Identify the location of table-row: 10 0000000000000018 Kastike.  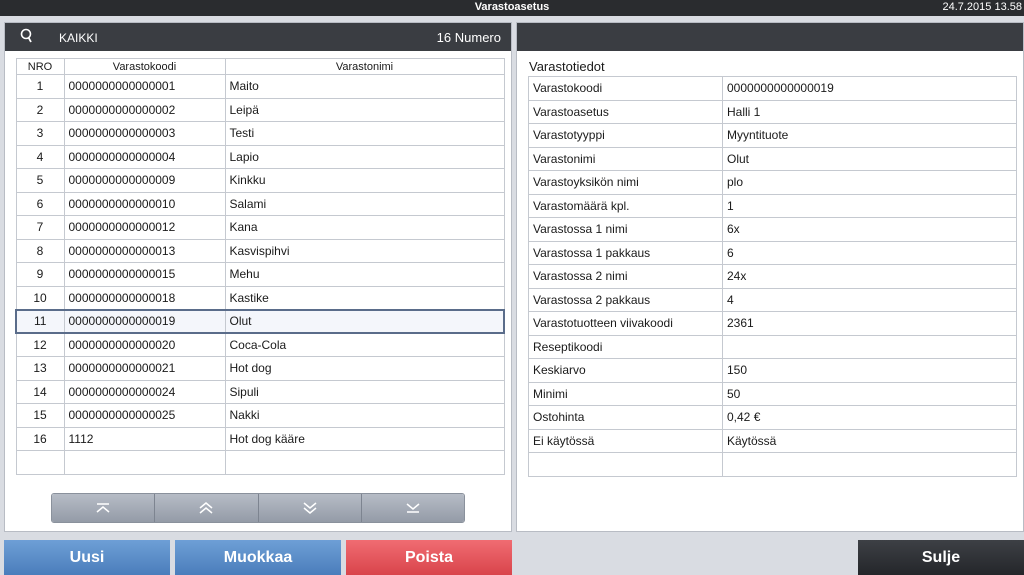
(260, 297).